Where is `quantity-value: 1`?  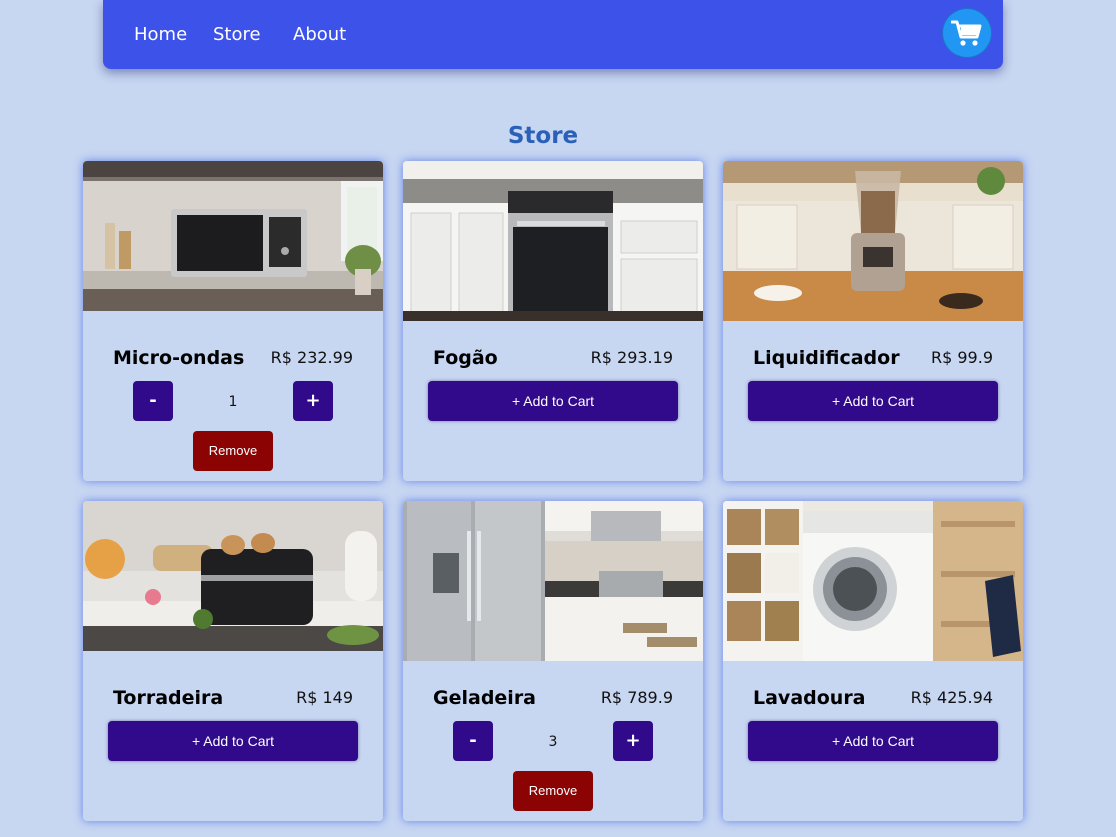
quantity-value: 1 is located at coordinates (233, 402).